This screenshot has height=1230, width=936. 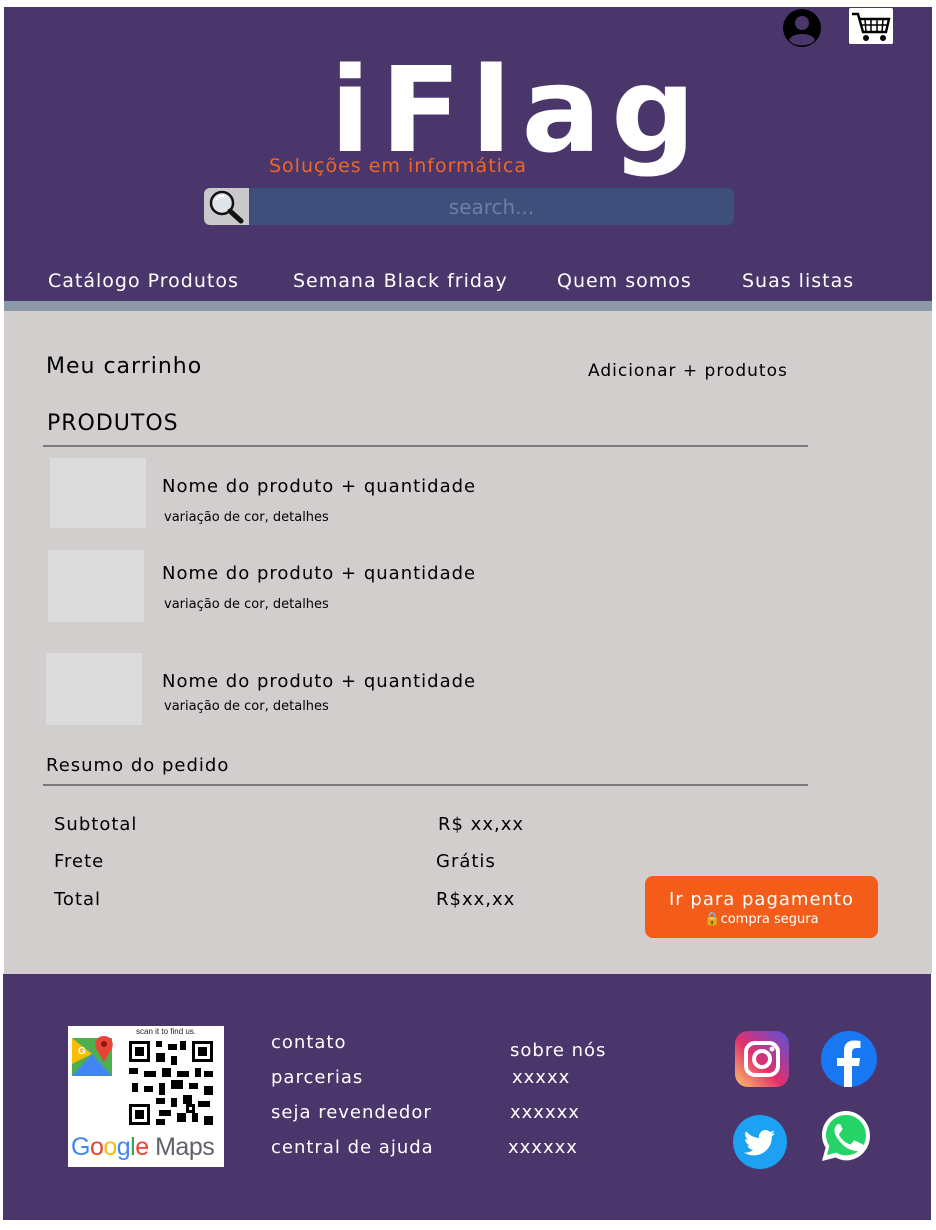 What do you see at coordinates (624, 281) in the screenshot?
I see `nav-quem-somos: Quem somos` at bounding box center [624, 281].